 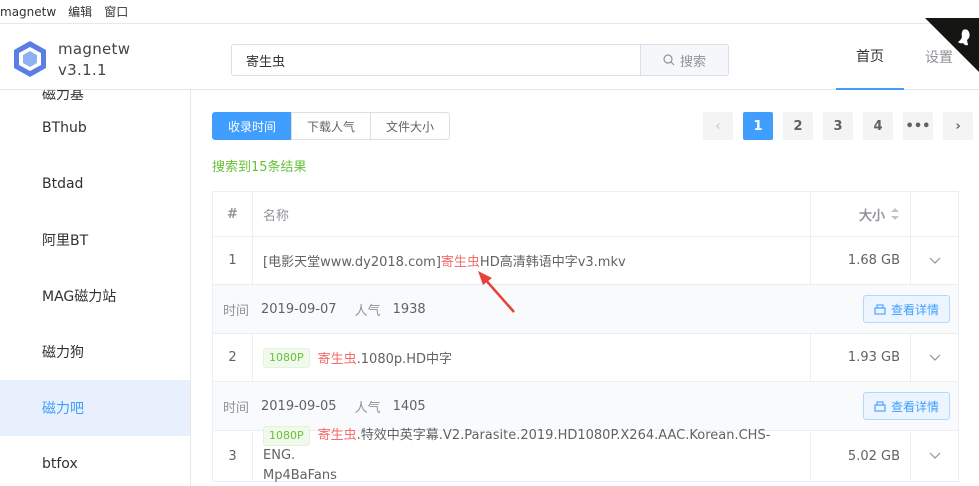 I want to click on row-size: 1.68 GB, so click(x=861, y=260).